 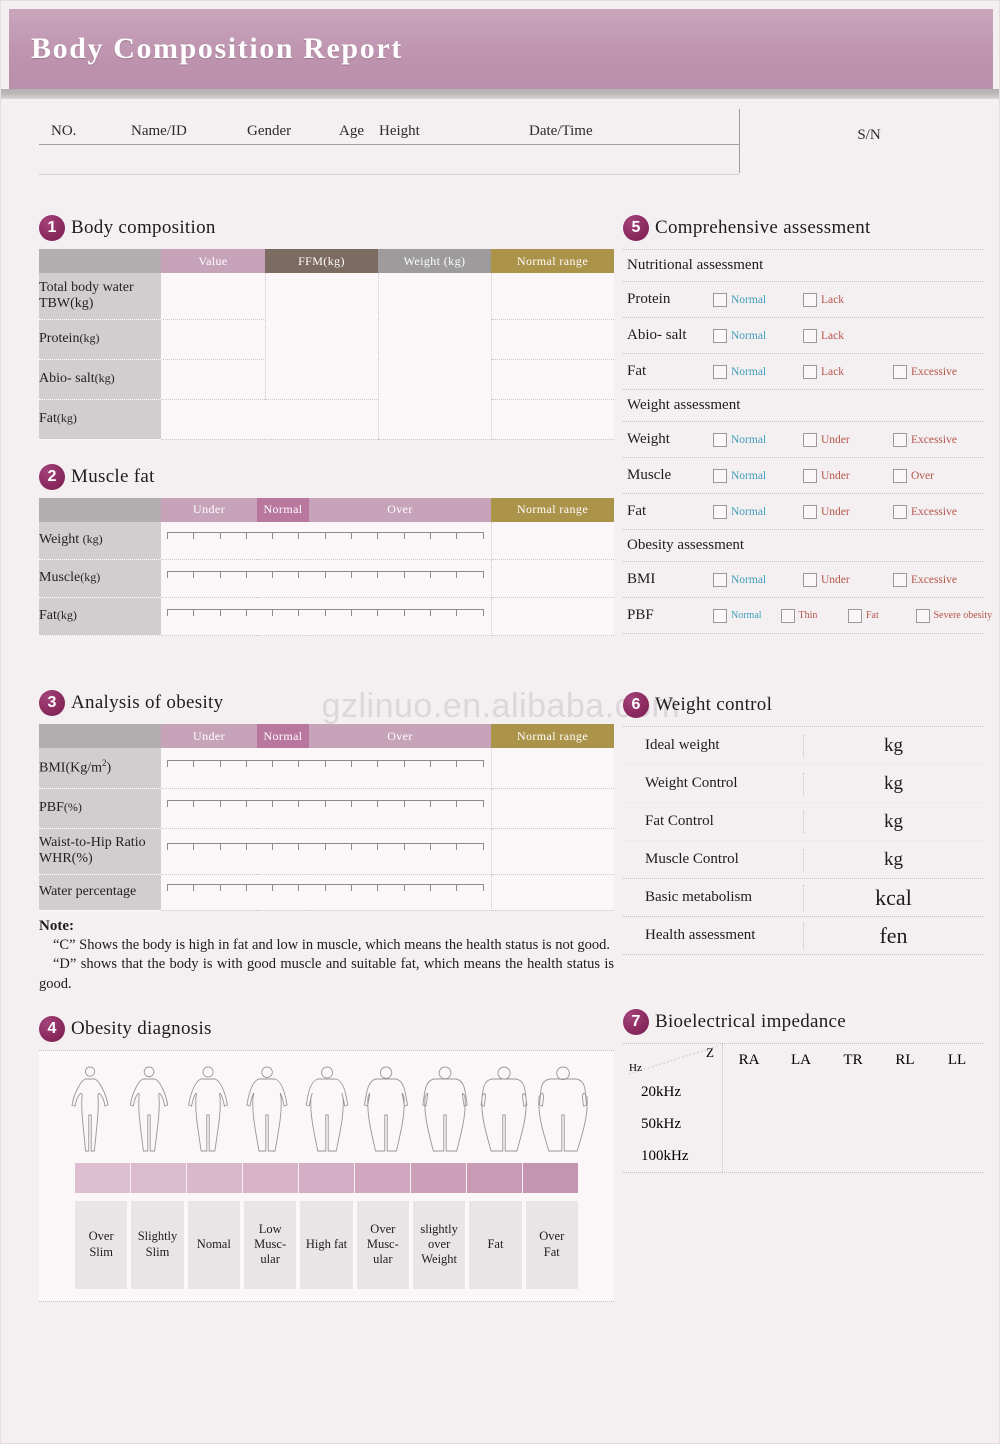 I want to click on range-cell-water, so click(x=552, y=892).